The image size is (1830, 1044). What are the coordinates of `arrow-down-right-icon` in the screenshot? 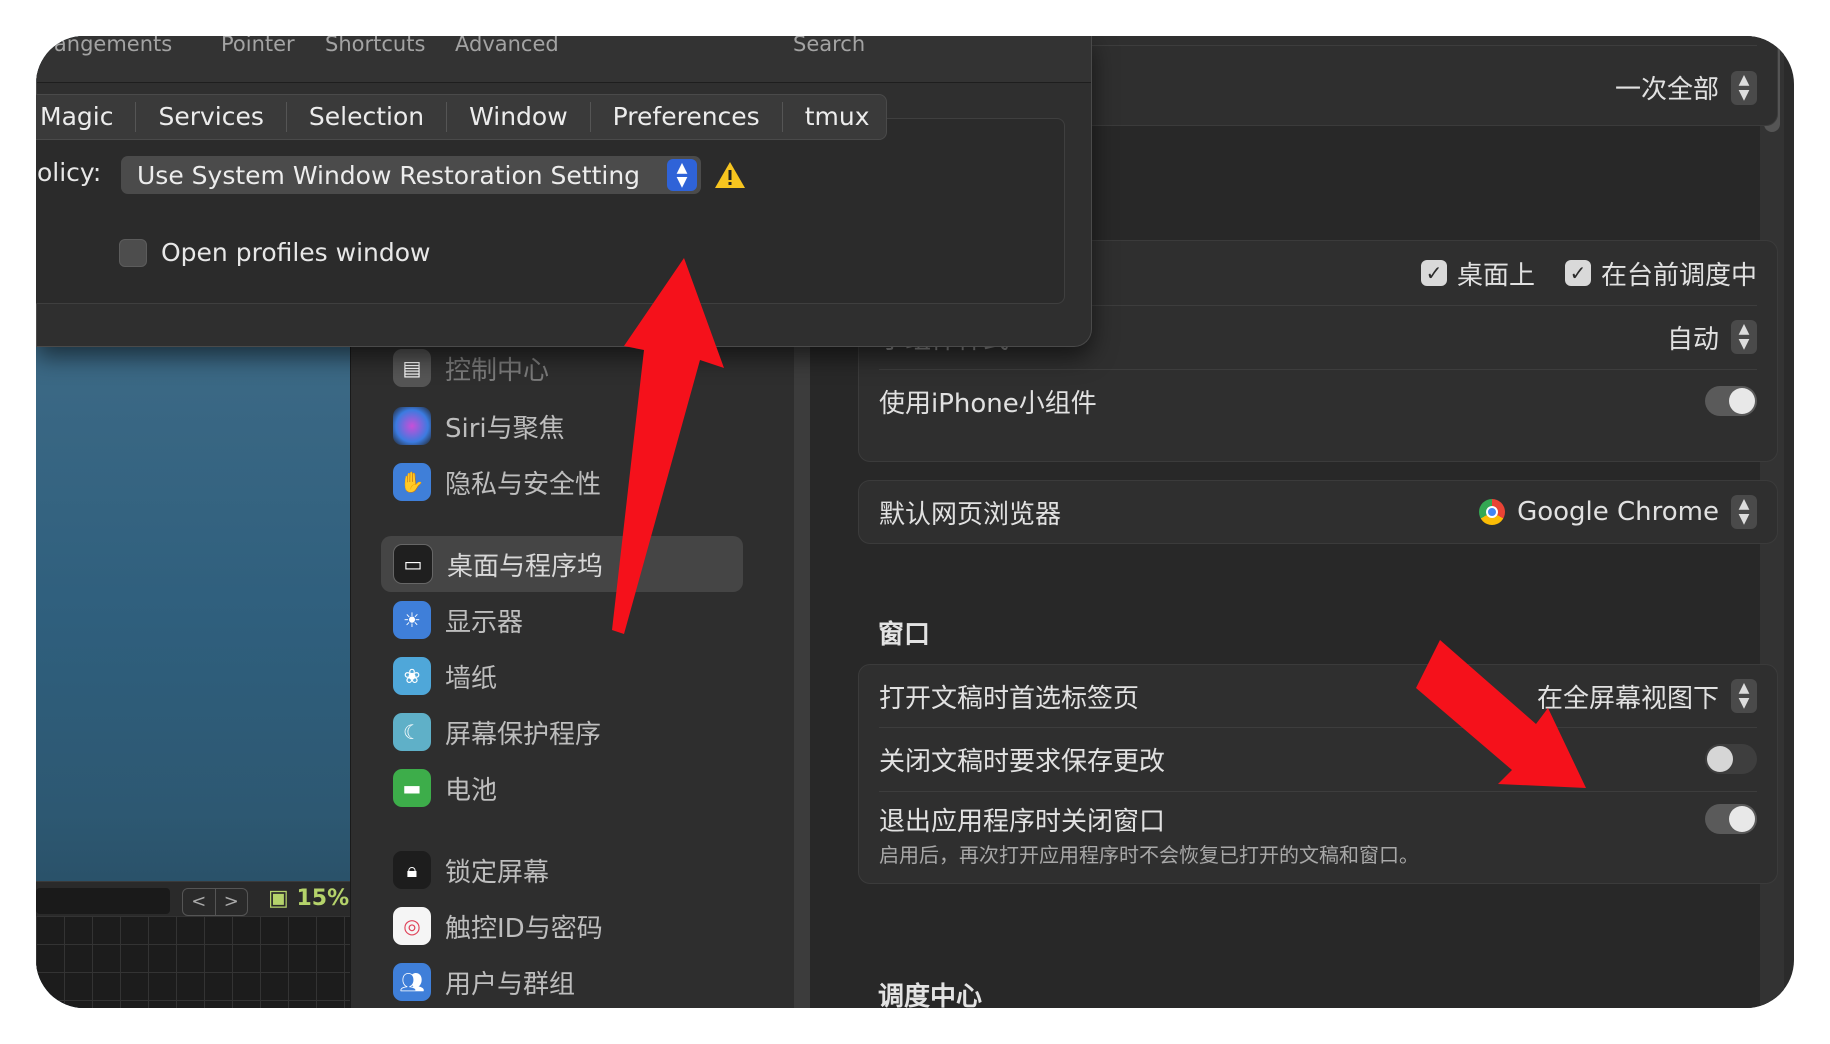 It's located at (1501, 714).